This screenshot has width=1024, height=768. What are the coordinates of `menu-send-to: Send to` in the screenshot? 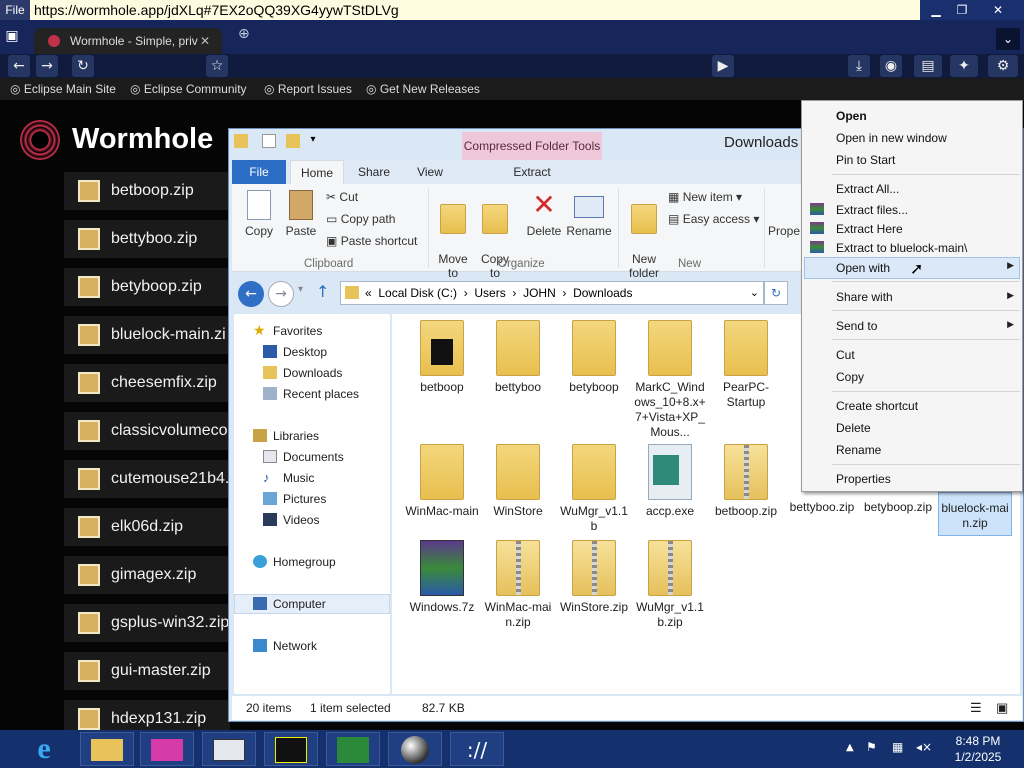 It's located at (856, 326).